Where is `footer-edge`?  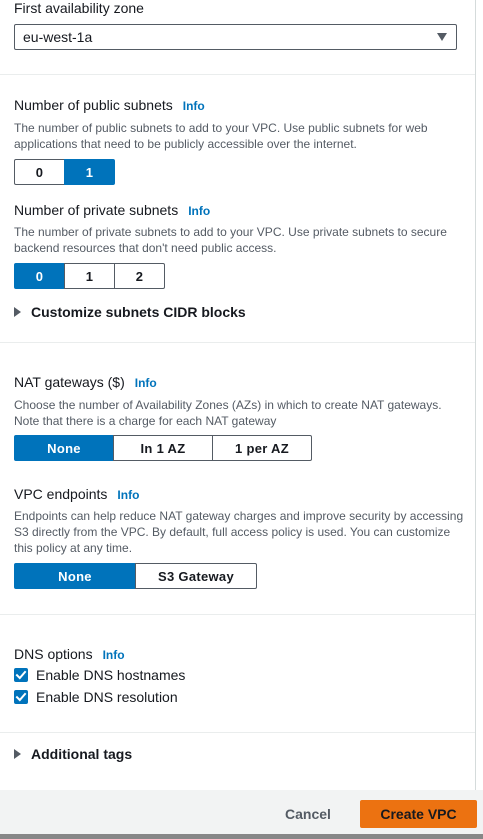
footer-edge is located at coordinates (241, 836).